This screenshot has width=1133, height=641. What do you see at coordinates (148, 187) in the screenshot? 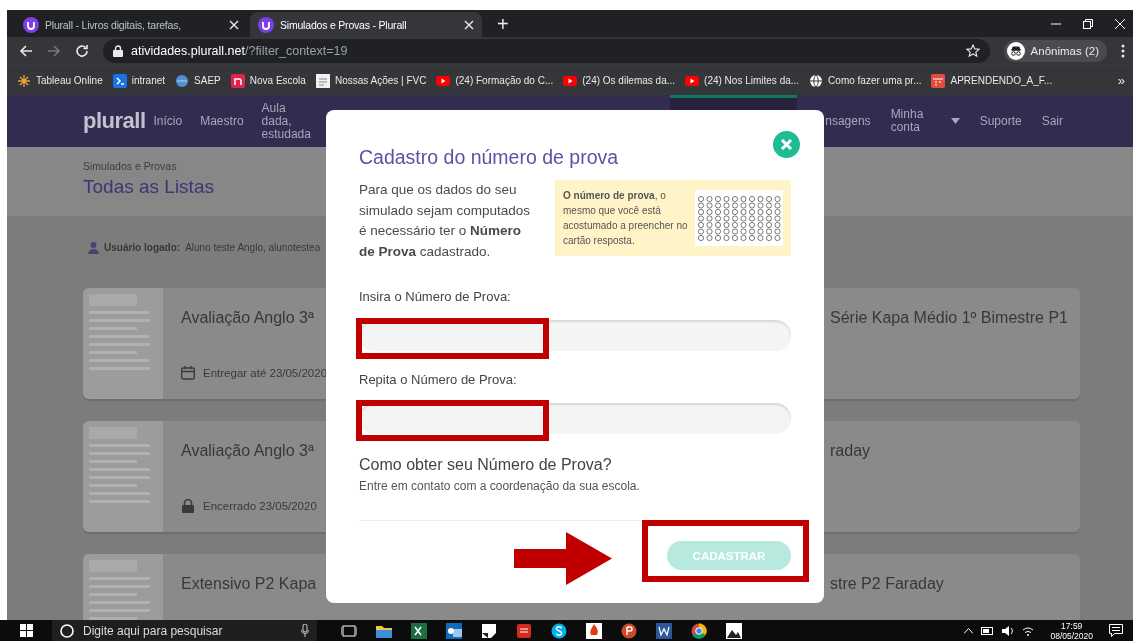
I see `page-heading: Todas as Listas` at bounding box center [148, 187].